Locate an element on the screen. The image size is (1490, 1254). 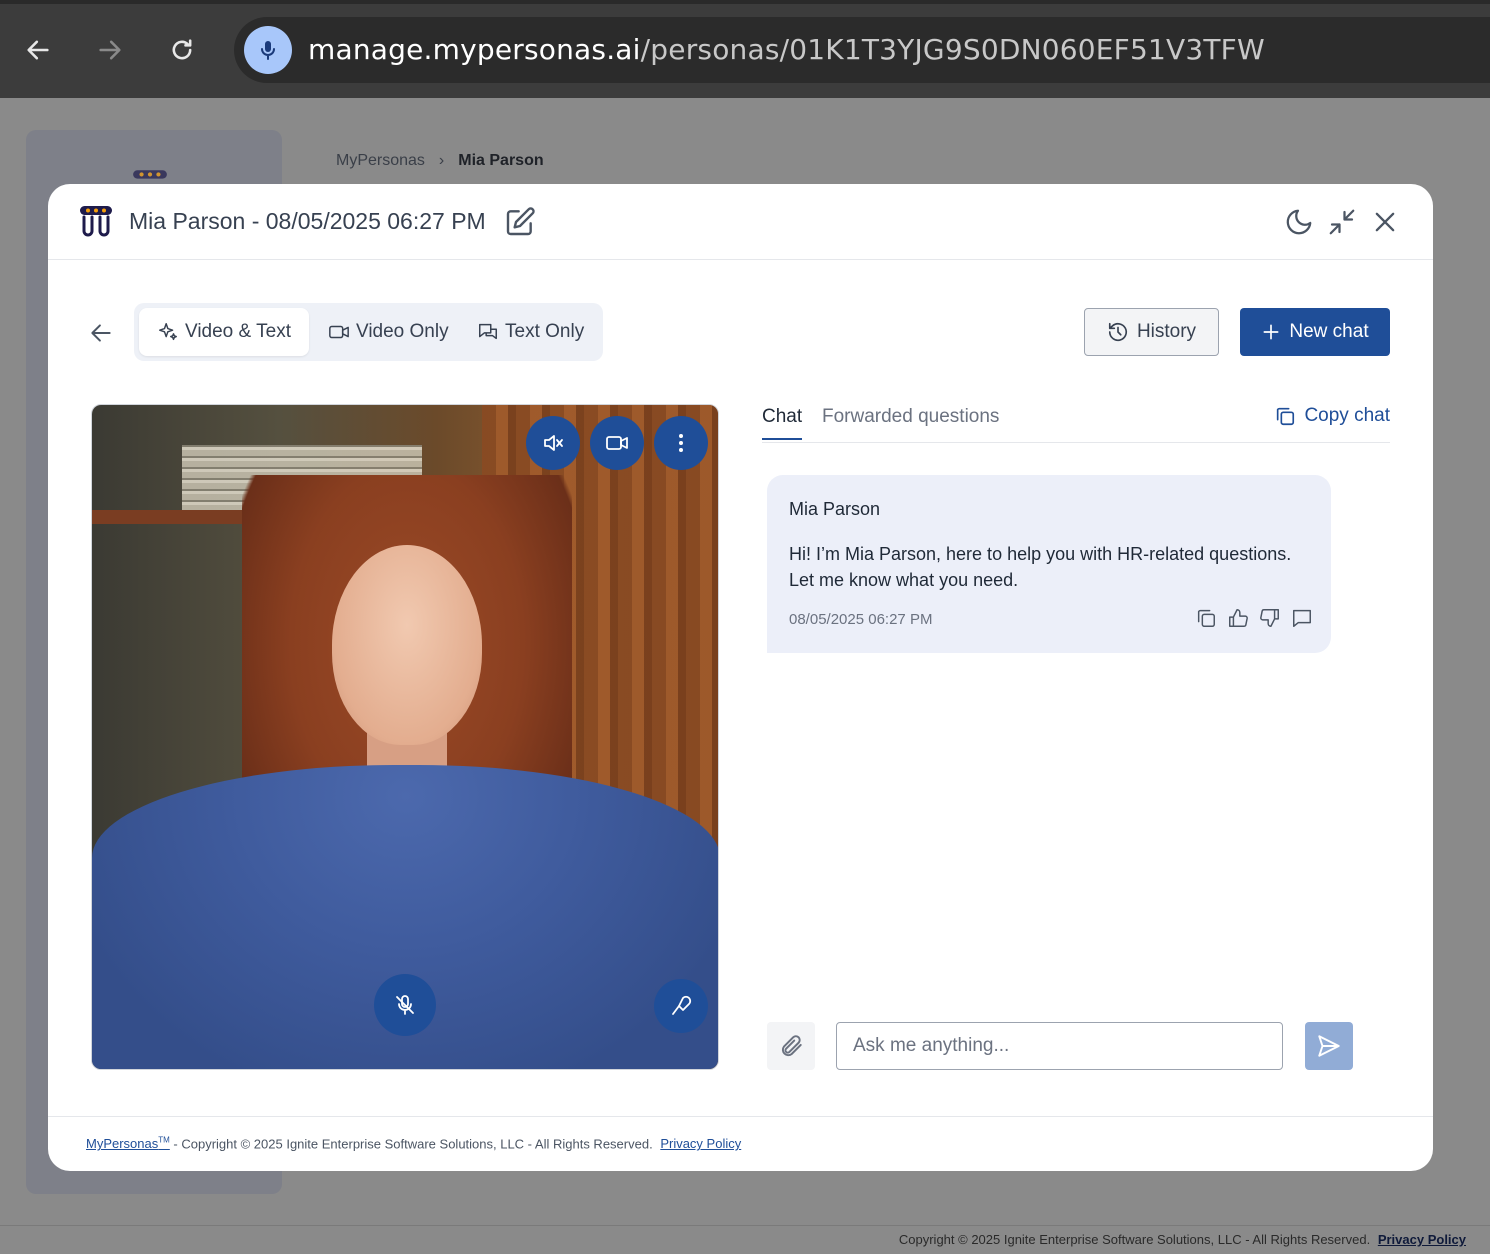
minimize-button is located at coordinates (1342, 222).